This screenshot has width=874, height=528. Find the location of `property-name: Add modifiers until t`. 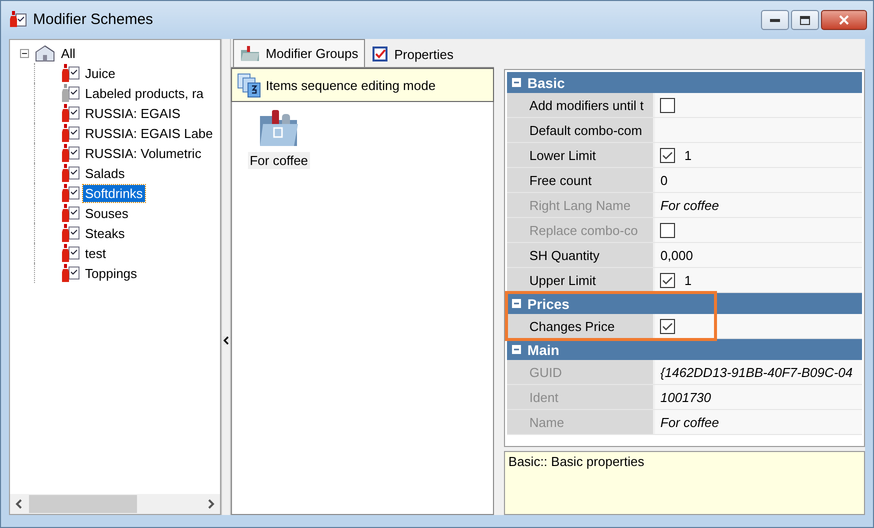

property-name: Add modifiers until t is located at coordinates (581, 105).